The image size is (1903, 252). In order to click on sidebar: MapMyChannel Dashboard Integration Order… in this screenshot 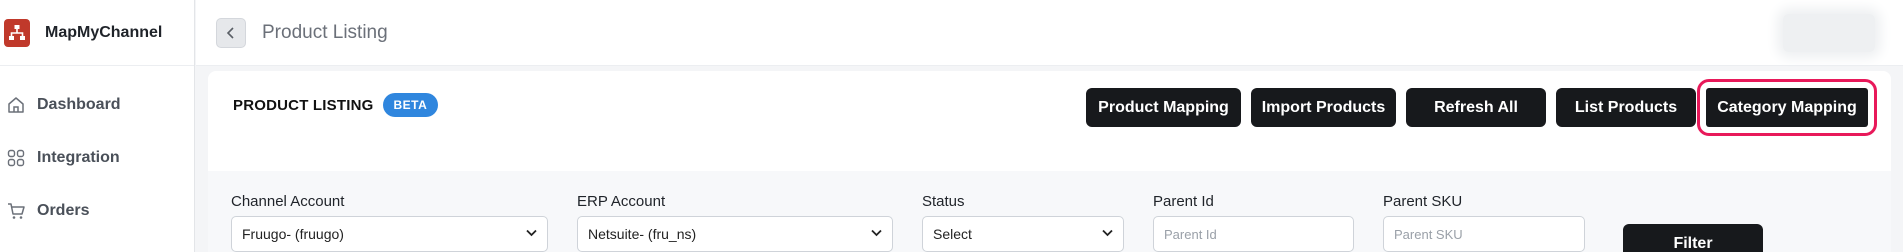, I will do `click(97, 126)`.